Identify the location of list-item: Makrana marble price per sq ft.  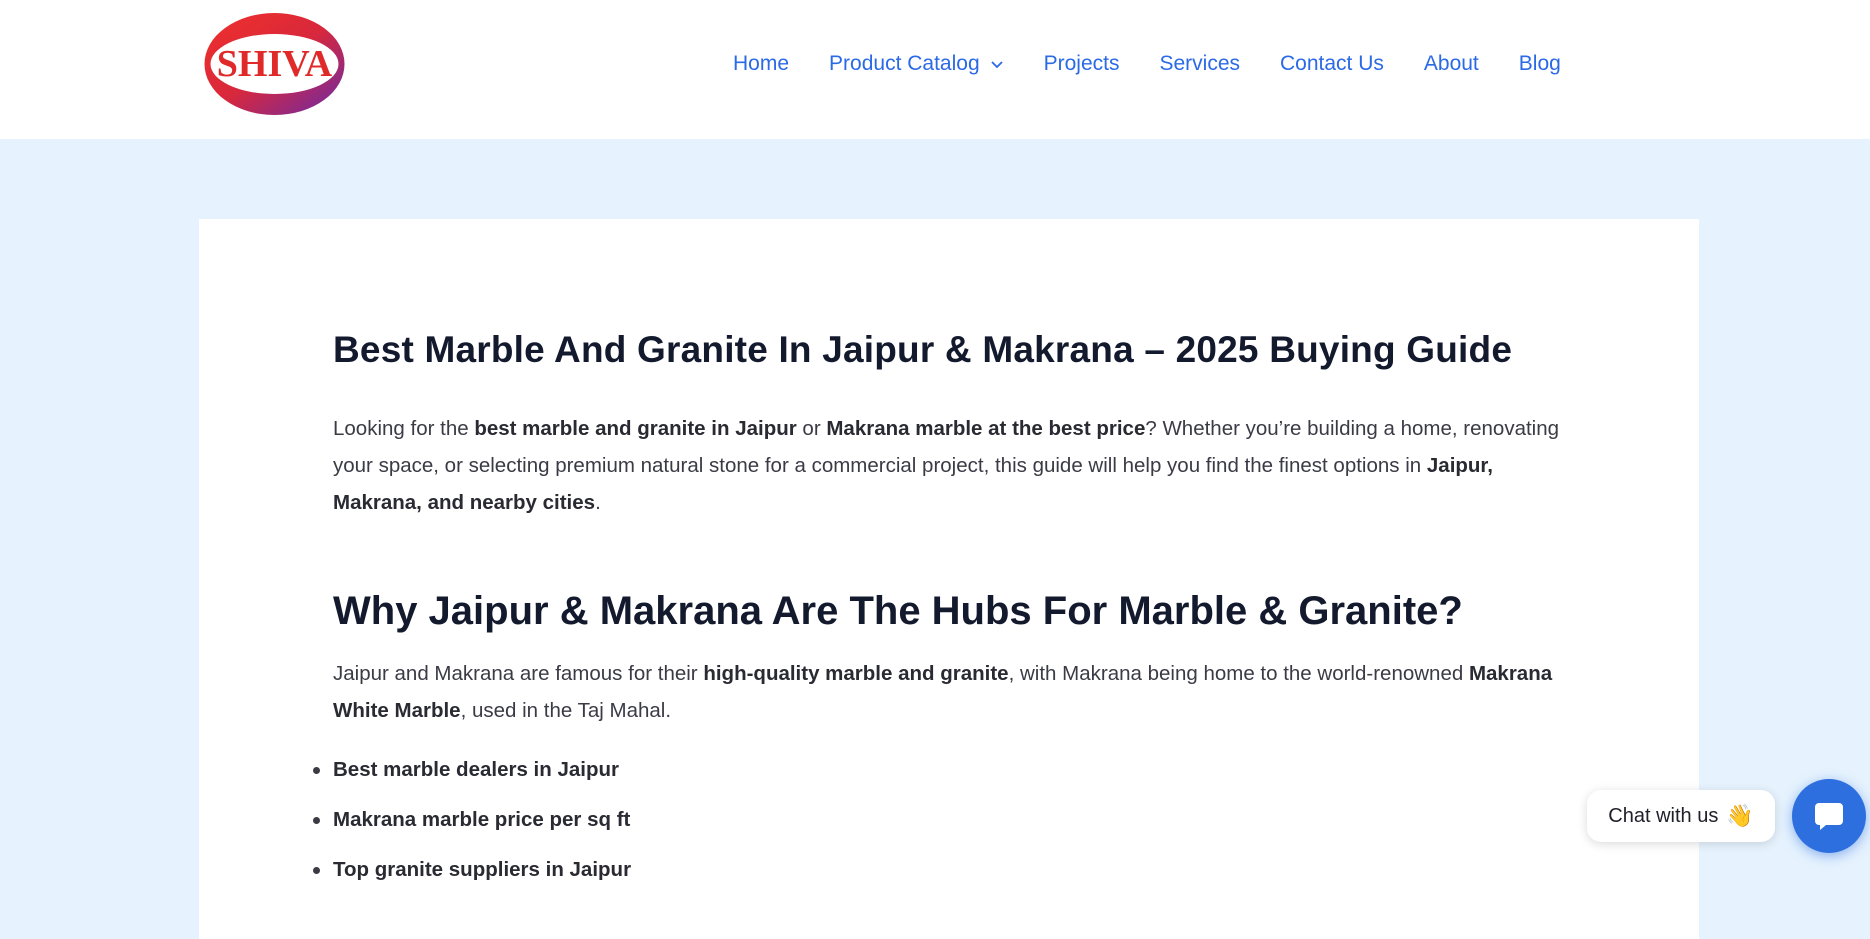
(943, 820).